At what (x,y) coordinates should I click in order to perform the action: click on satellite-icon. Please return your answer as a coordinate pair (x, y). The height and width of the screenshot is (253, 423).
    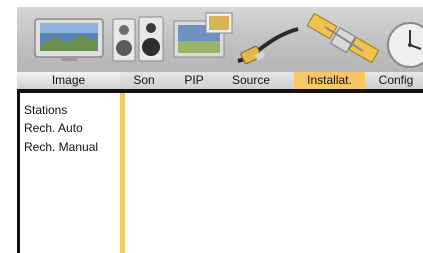
    Looking at the image, I should click on (344, 40).